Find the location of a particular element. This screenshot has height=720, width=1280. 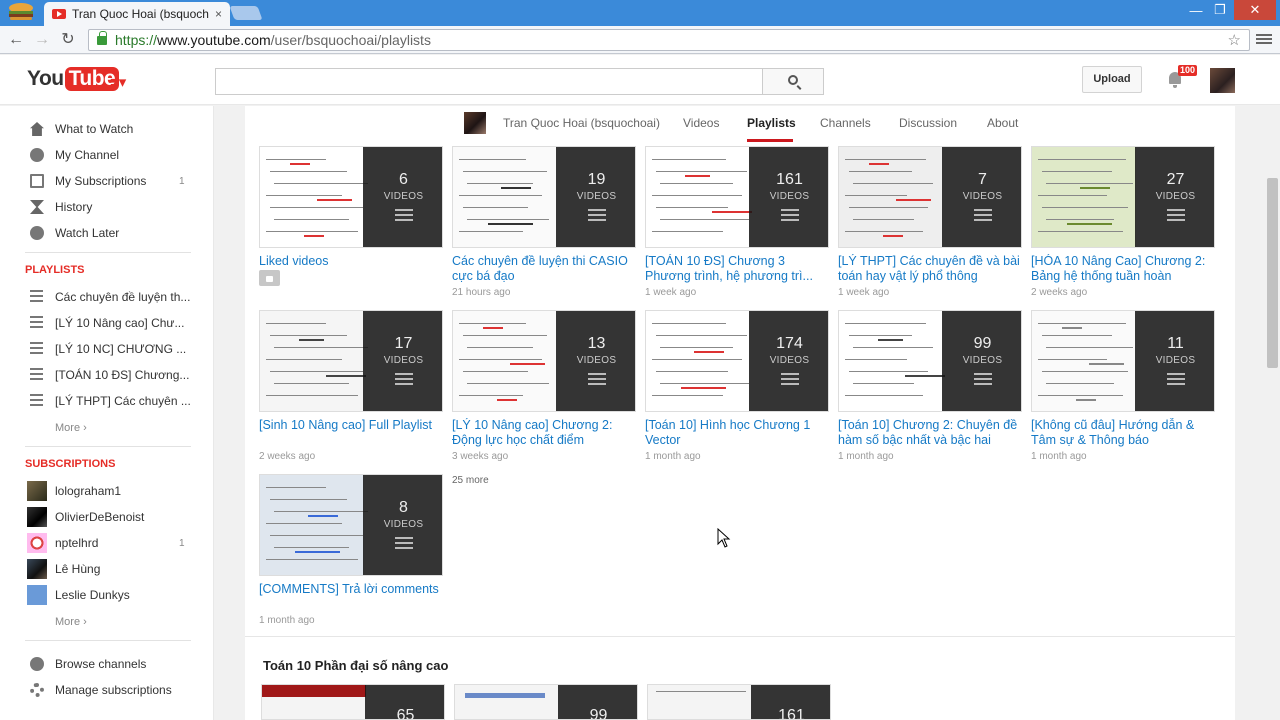

maximize-button: ❐ is located at coordinates (1220, 10).